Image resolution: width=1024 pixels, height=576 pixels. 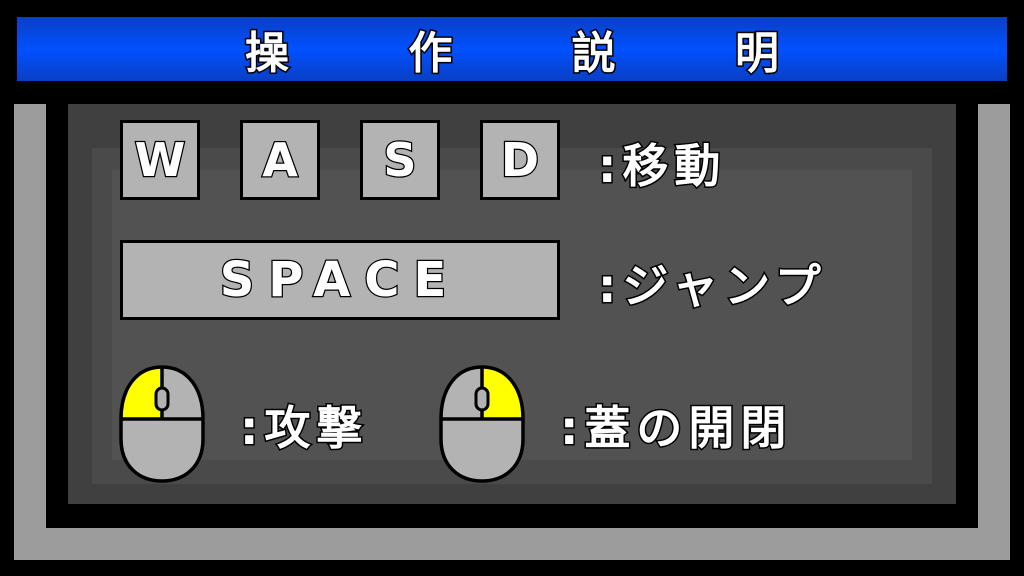 I want to click on key-a: A, so click(x=280, y=160).